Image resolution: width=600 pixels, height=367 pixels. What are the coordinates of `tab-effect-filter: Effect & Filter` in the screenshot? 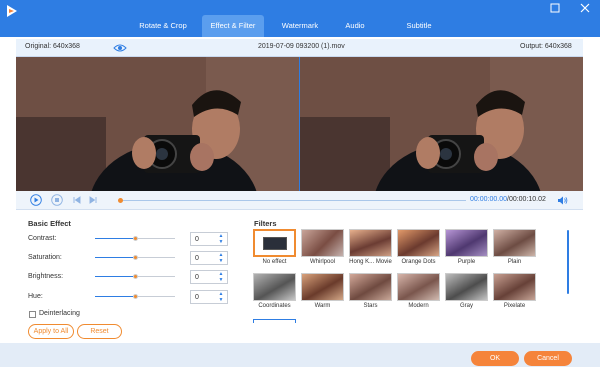 It's located at (233, 26).